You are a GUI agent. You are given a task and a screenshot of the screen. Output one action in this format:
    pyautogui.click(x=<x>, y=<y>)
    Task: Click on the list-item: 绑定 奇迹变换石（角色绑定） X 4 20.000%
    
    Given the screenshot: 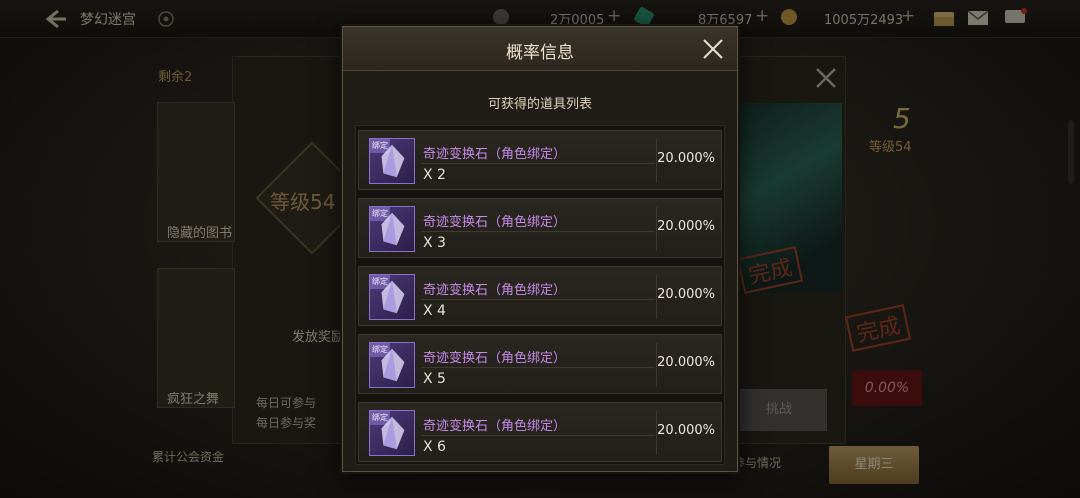 What is the action you would take?
    pyautogui.click(x=540, y=296)
    